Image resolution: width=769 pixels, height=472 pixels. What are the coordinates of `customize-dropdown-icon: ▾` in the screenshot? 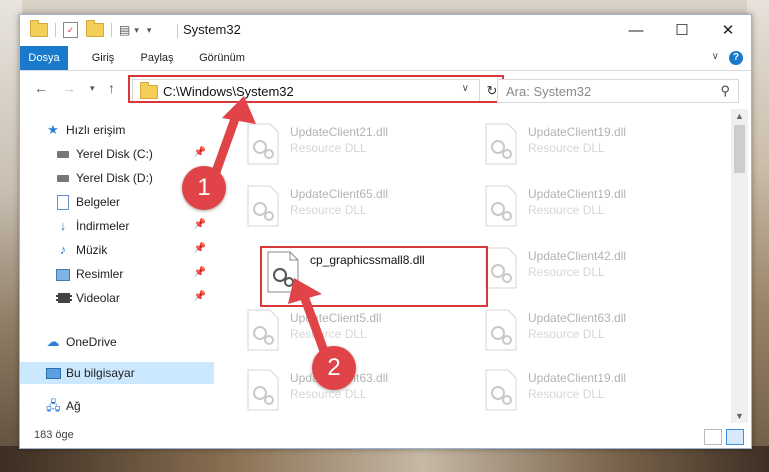 It's located at (136, 30).